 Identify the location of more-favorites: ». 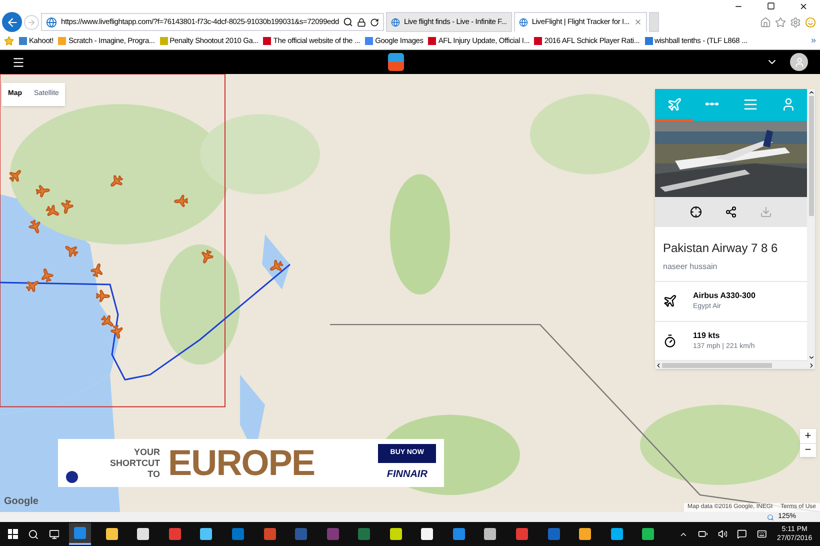
(813, 41).